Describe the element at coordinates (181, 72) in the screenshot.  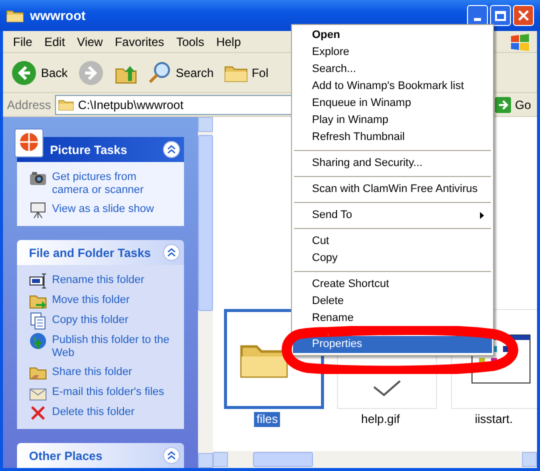
I see `search-button: Search` at that location.